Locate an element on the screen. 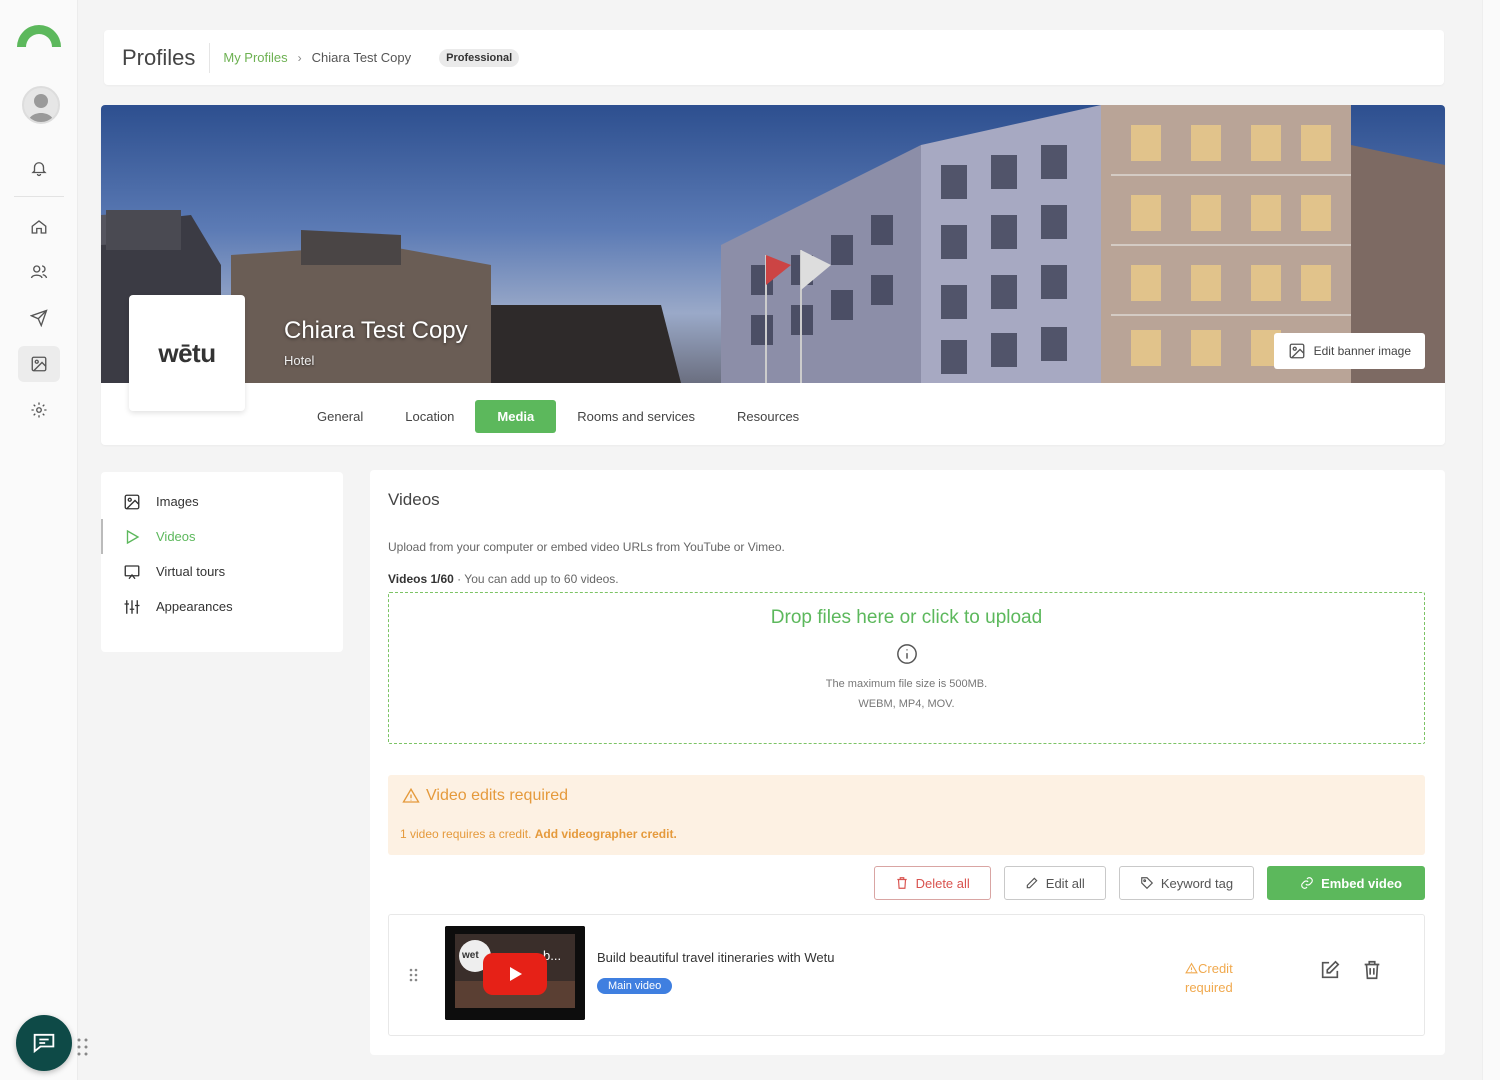 This screenshot has width=1500, height=1080. users-icon is located at coordinates (39, 272).